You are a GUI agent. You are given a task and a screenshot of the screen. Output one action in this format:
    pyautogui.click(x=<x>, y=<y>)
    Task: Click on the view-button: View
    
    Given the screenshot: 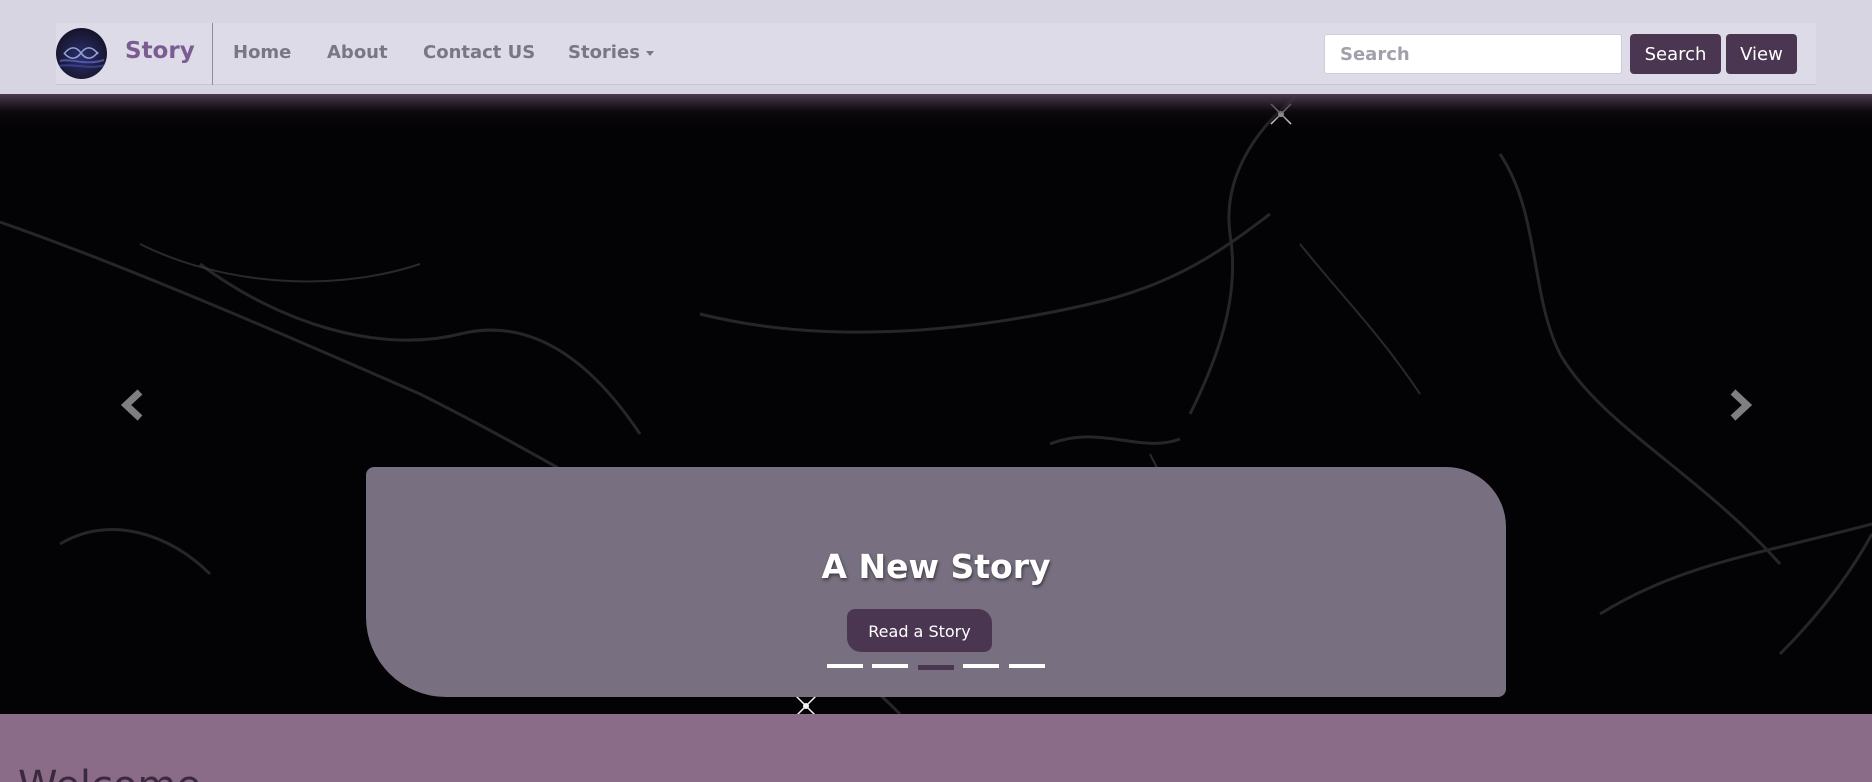 What is the action you would take?
    pyautogui.click(x=1761, y=54)
    